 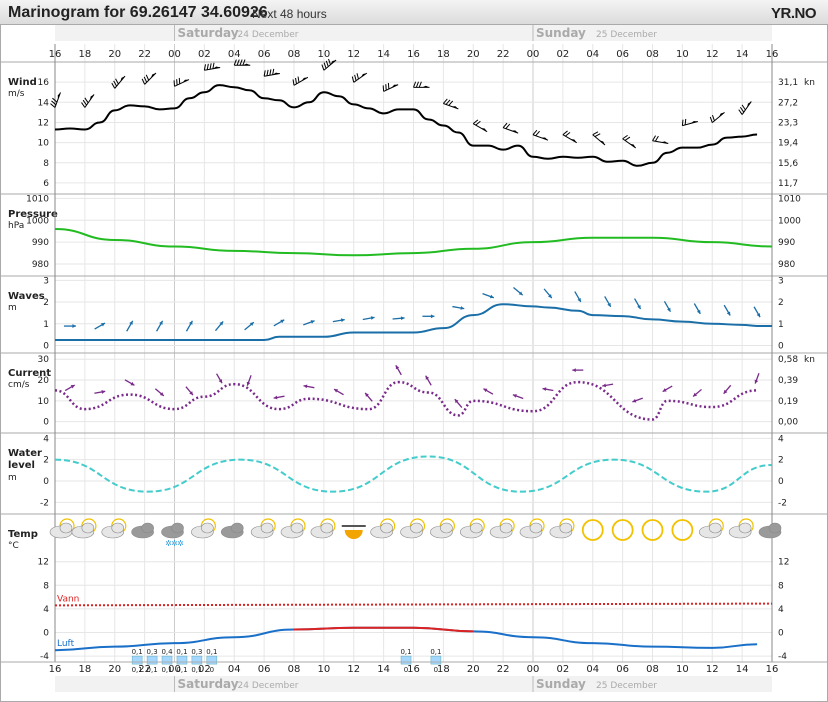 What do you see at coordinates (46, 461) in the screenshot?
I see `y-tick-label: 2` at bounding box center [46, 461].